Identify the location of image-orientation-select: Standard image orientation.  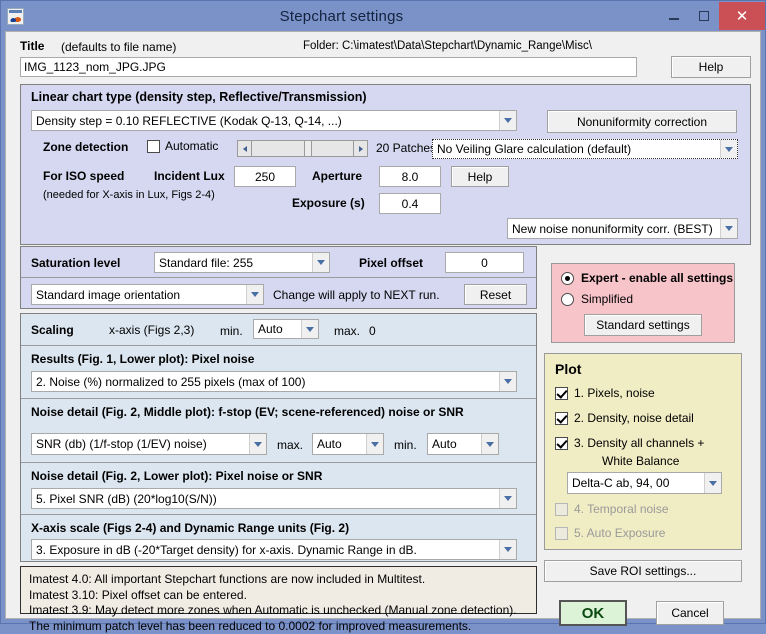
(147, 294).